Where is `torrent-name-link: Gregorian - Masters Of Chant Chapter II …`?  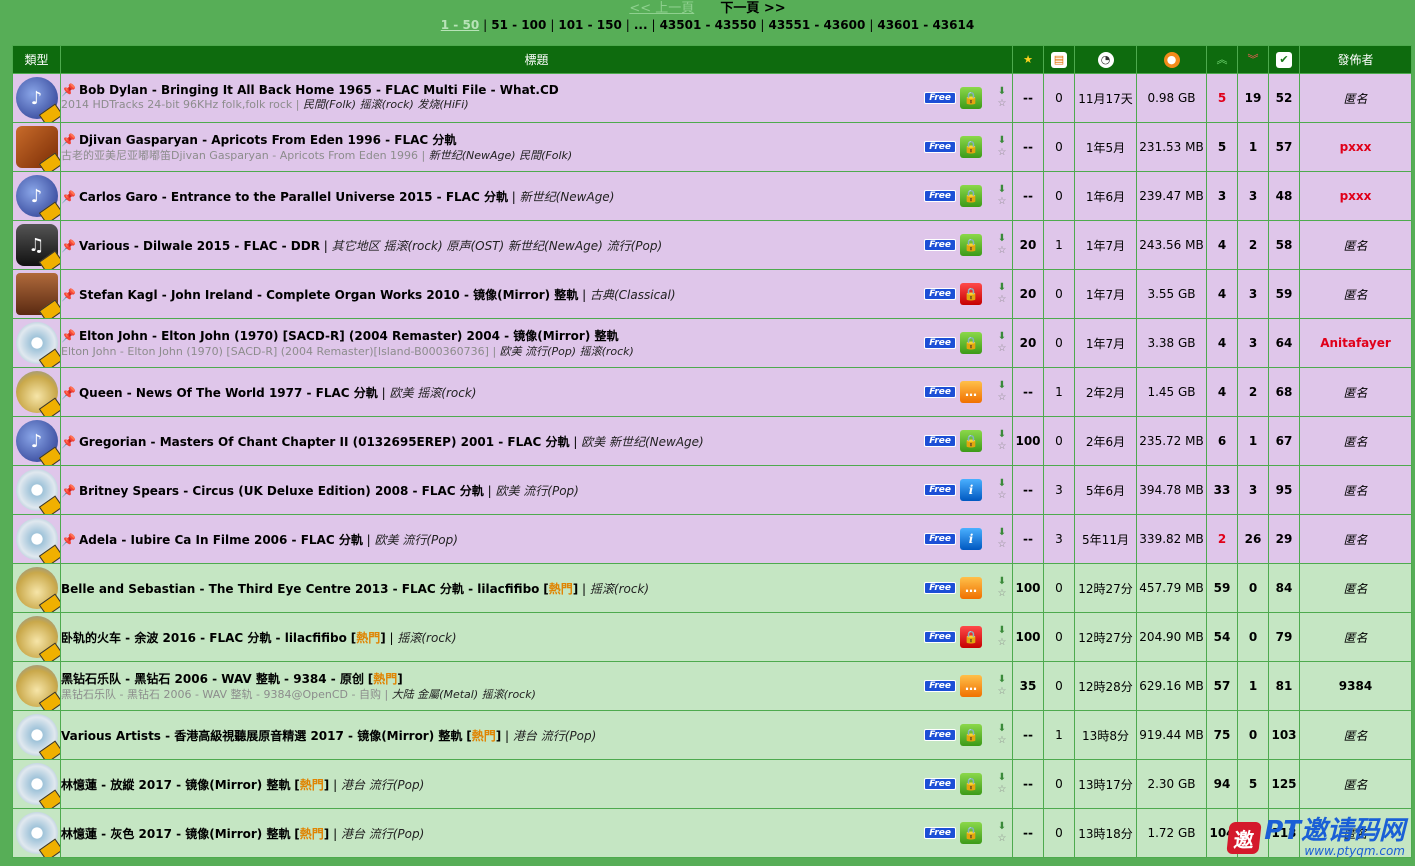
torrent-name-link: Gregorian - Masters Of Chant Chapter II … is located at coordinates (324, 442).